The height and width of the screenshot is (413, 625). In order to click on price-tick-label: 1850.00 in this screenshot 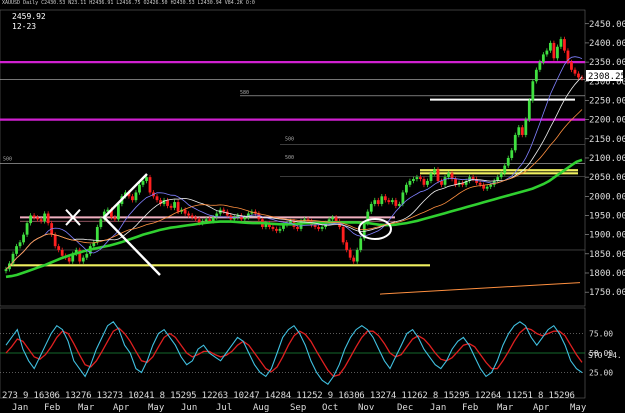, I will do `click(607, 255)`.